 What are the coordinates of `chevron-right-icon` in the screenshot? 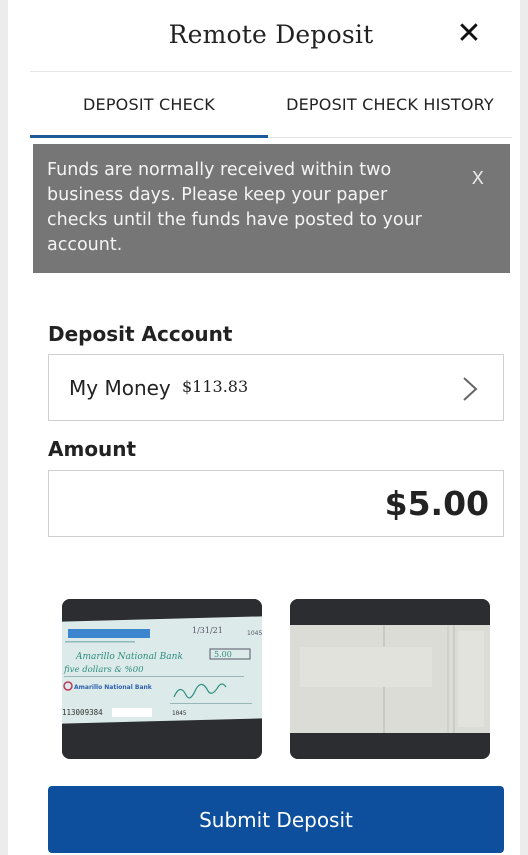 It's located at (470, 389).